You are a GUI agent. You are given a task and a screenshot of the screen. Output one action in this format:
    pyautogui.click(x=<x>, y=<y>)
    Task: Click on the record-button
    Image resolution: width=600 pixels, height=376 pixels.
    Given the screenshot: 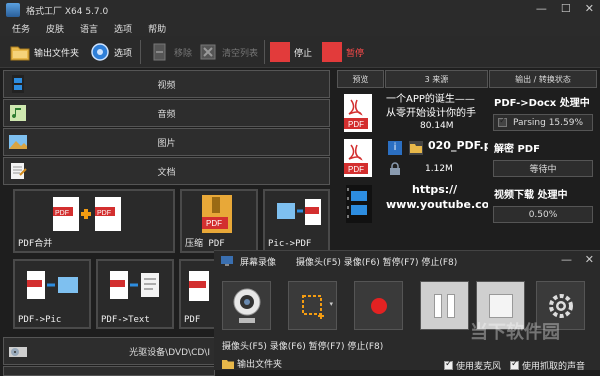 What is the action you would take?
    pyautogui.click(x=378, y=305)
    